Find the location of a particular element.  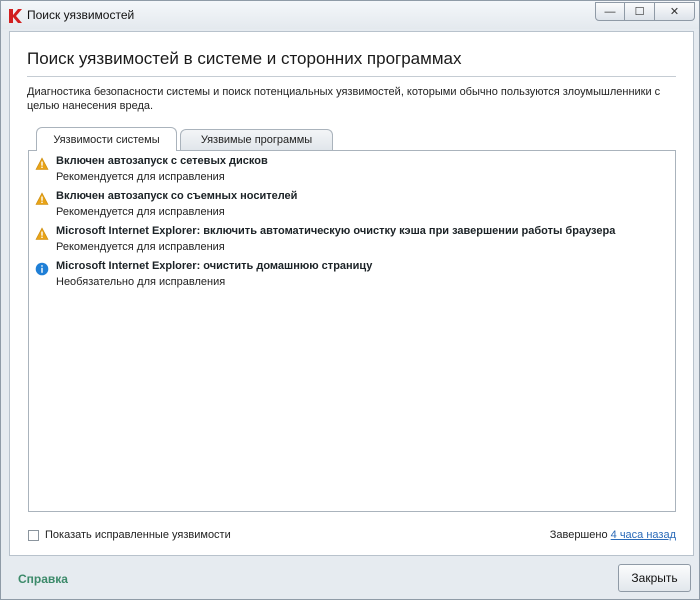

close-button-label: Закрыть is located at coordinates (654, 578).